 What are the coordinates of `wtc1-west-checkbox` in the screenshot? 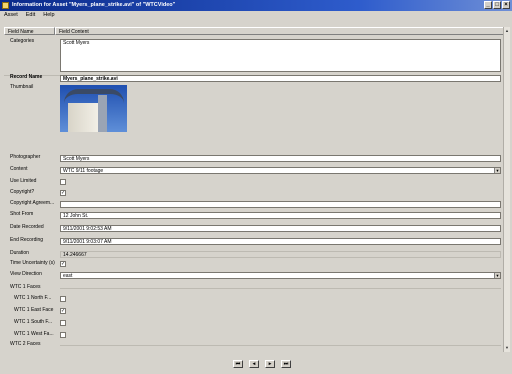 It's located at (63, 335).